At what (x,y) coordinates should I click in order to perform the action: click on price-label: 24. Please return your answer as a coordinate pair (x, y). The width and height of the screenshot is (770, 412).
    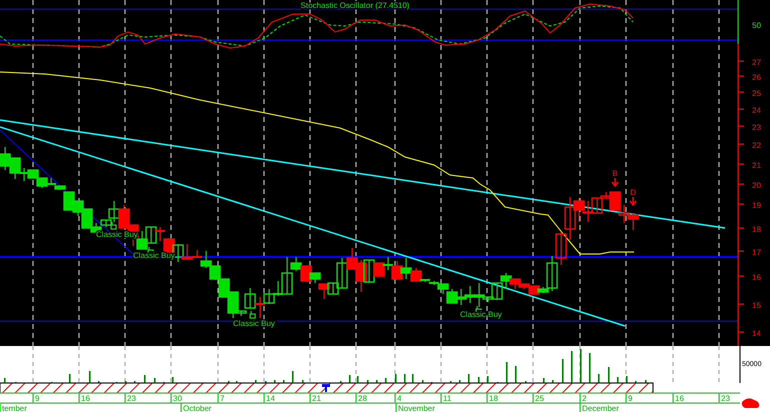
    Looking at the image, I should click on (756, 110).